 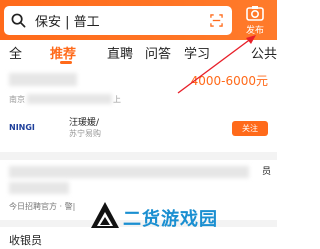 I want to click on tab-qa: 问答, so click(x=158, y=52).